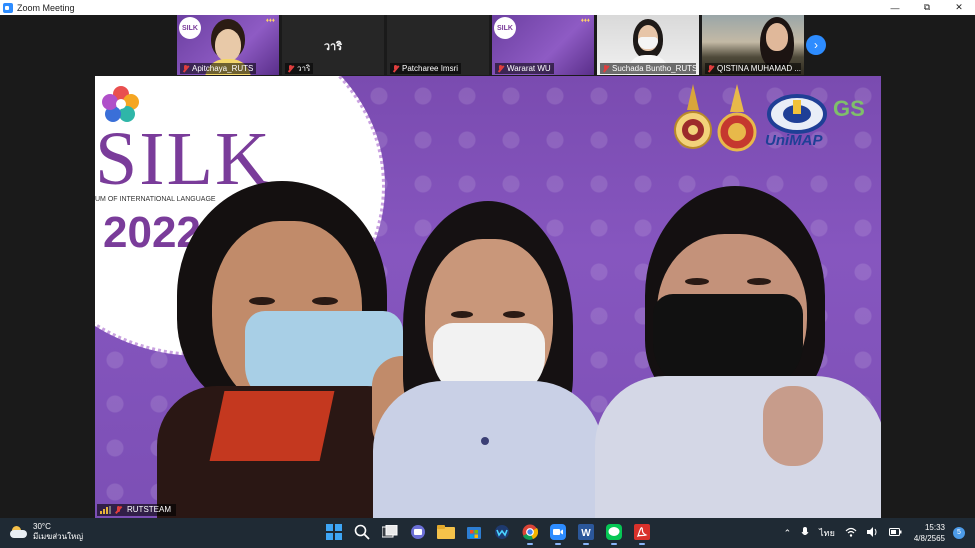 This screenshot has width=975, height=548. I want to click on weather-description: มีเมฆส่วนใหญ่, so click(58, 536).